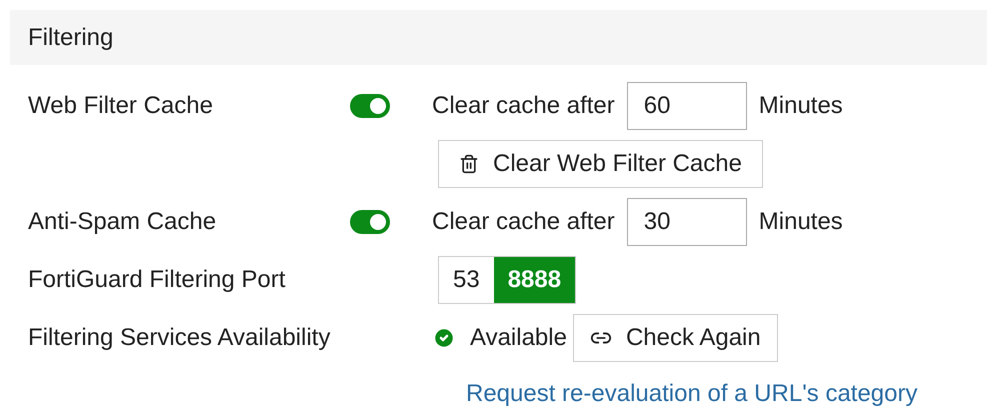 Image resolution: width=987 pixels, height=410 pixels. I want to click on field-label: FortiGuard Filtering Port, so click(157, 280).